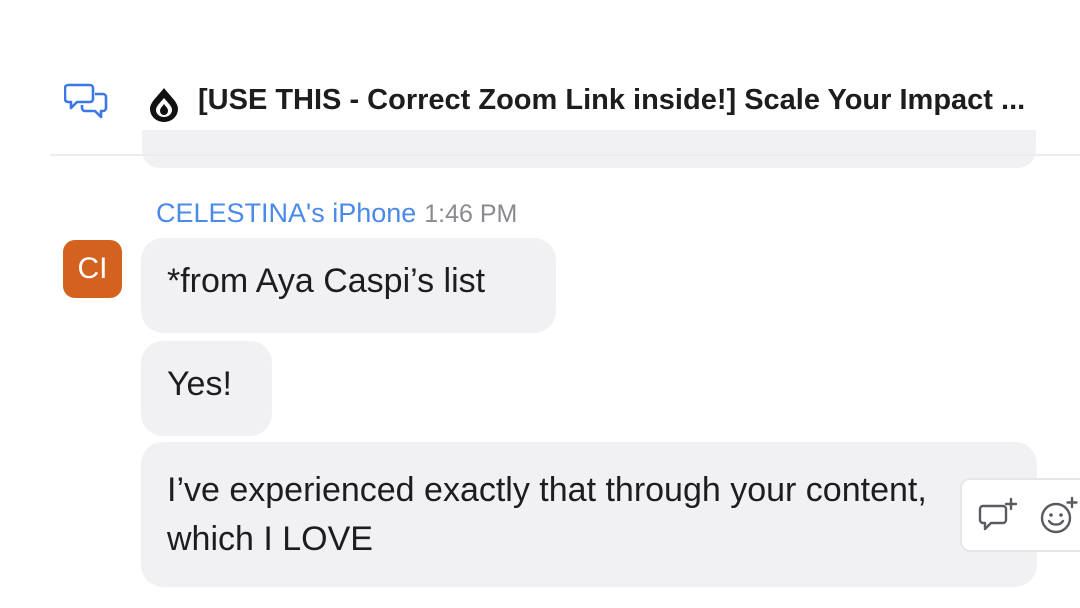  Describe the element at coordinates (471, 214) in the screenshot. I see `message-timestamp: 1:46 PM` at that location.